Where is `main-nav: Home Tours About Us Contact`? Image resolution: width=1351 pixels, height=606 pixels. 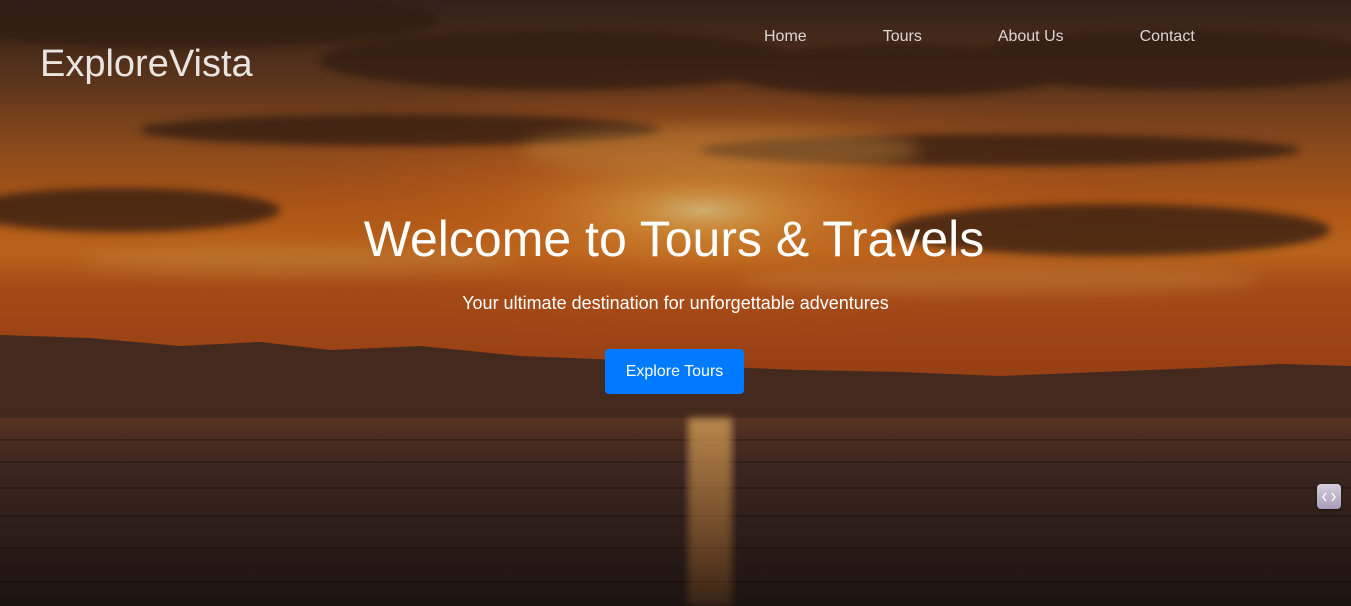
main-nav: Home Tours About Us Contact is located at coordinates (979, 37).